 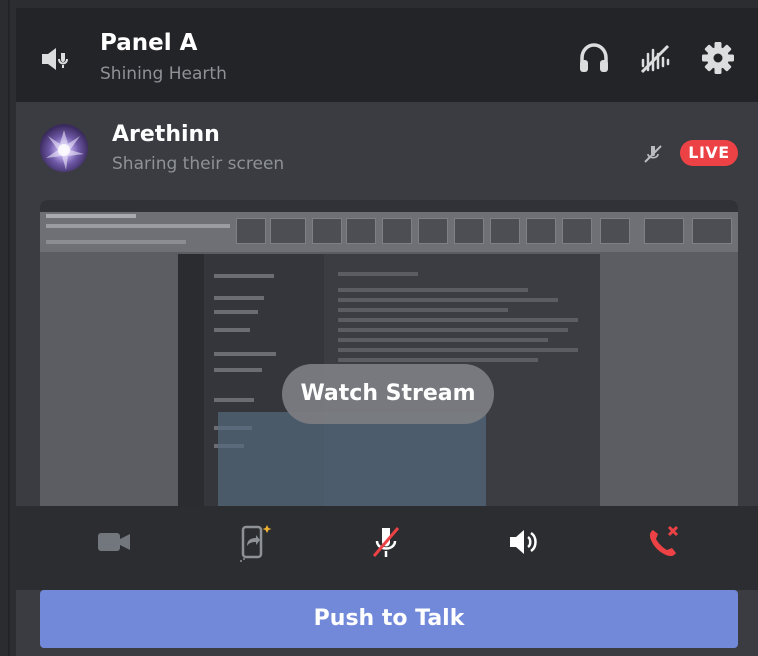 What do you see at coordinates (166, 134) in the screenshot?
I see `participant-name: Arethinn` at bounding box center [166, 134].